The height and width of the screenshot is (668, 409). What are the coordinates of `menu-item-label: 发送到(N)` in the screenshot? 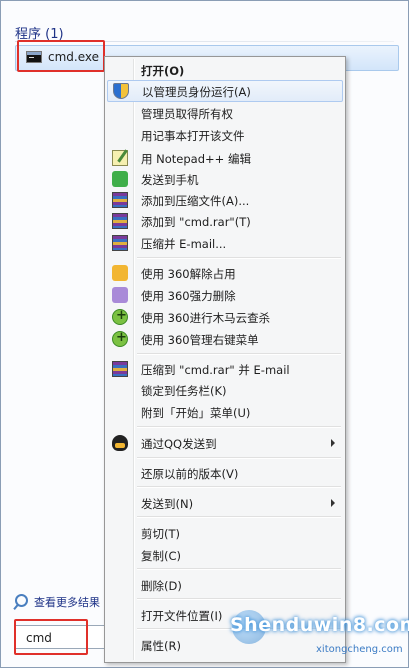 It's located at (167, 504).